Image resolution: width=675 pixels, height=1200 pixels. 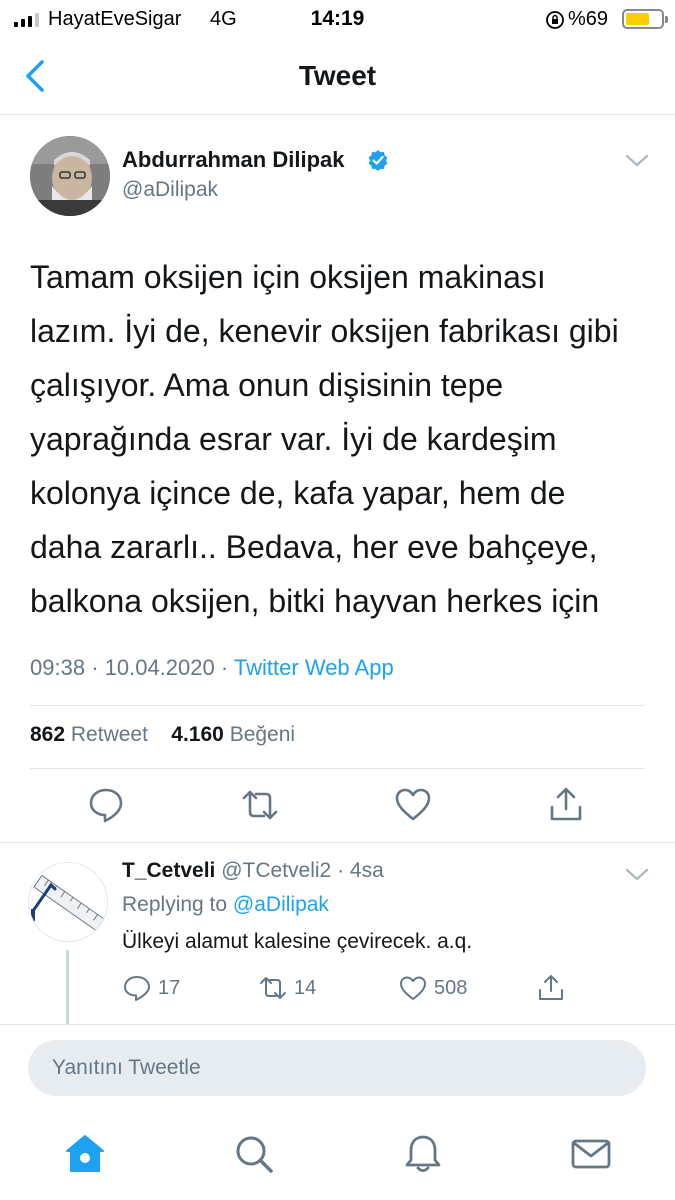 What do you see at coordinates (267, 385) in the screenshot?
I see `tweet-line: çalışıyor. Ama onun dişisinin tepe` at bounding box center [267, 385].